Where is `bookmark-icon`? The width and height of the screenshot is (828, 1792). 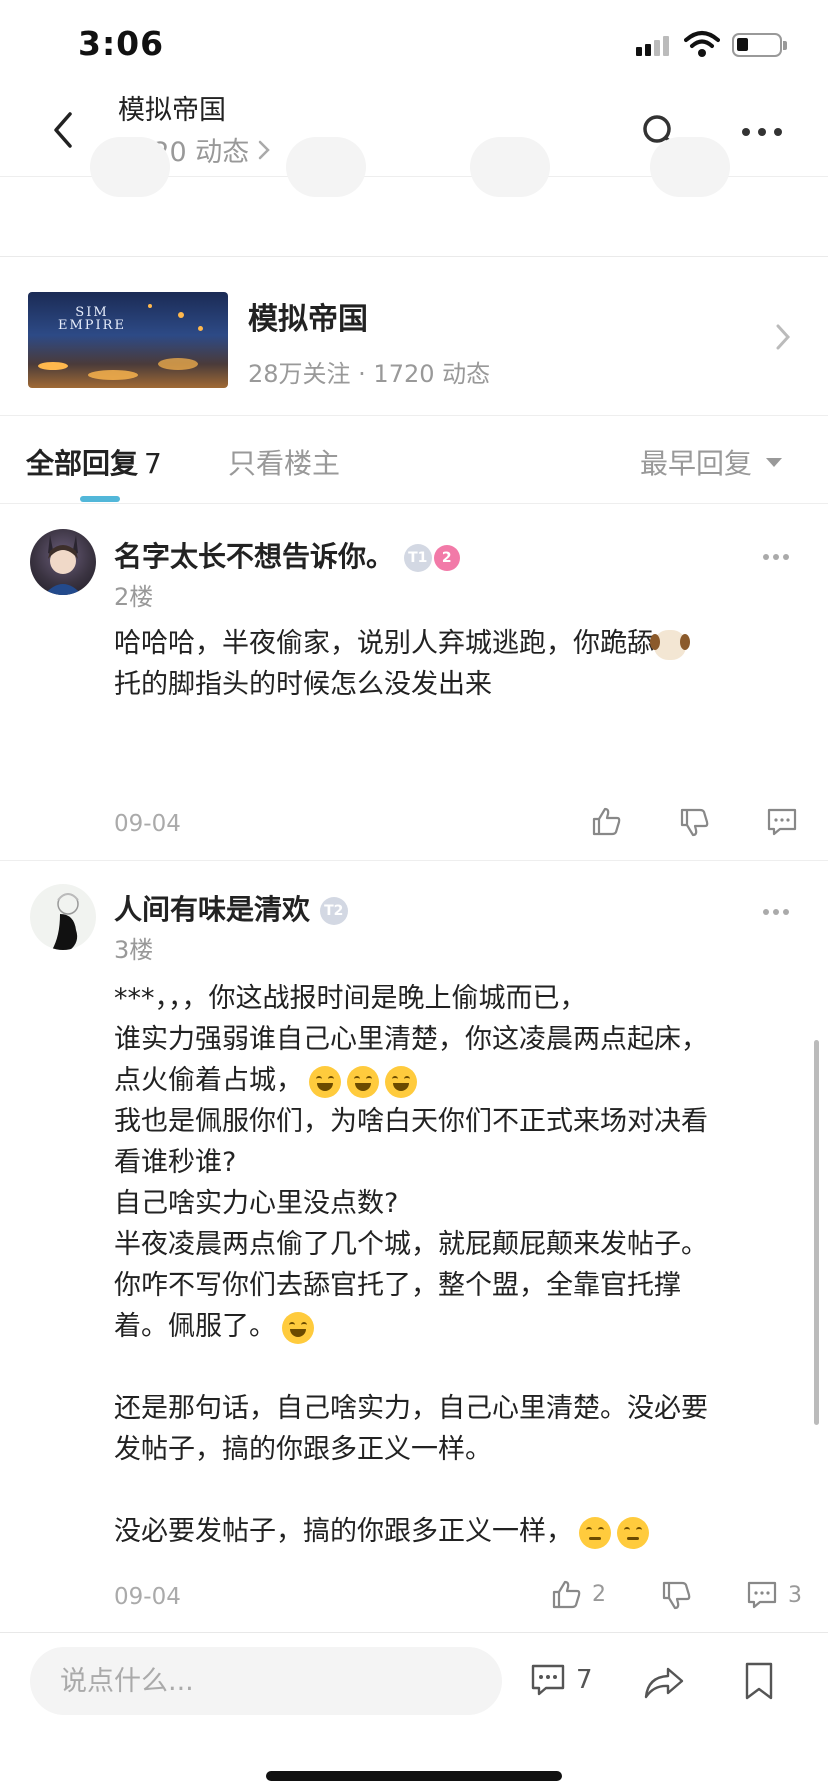 bookmark-icon is located at coordinates (759, 1681).